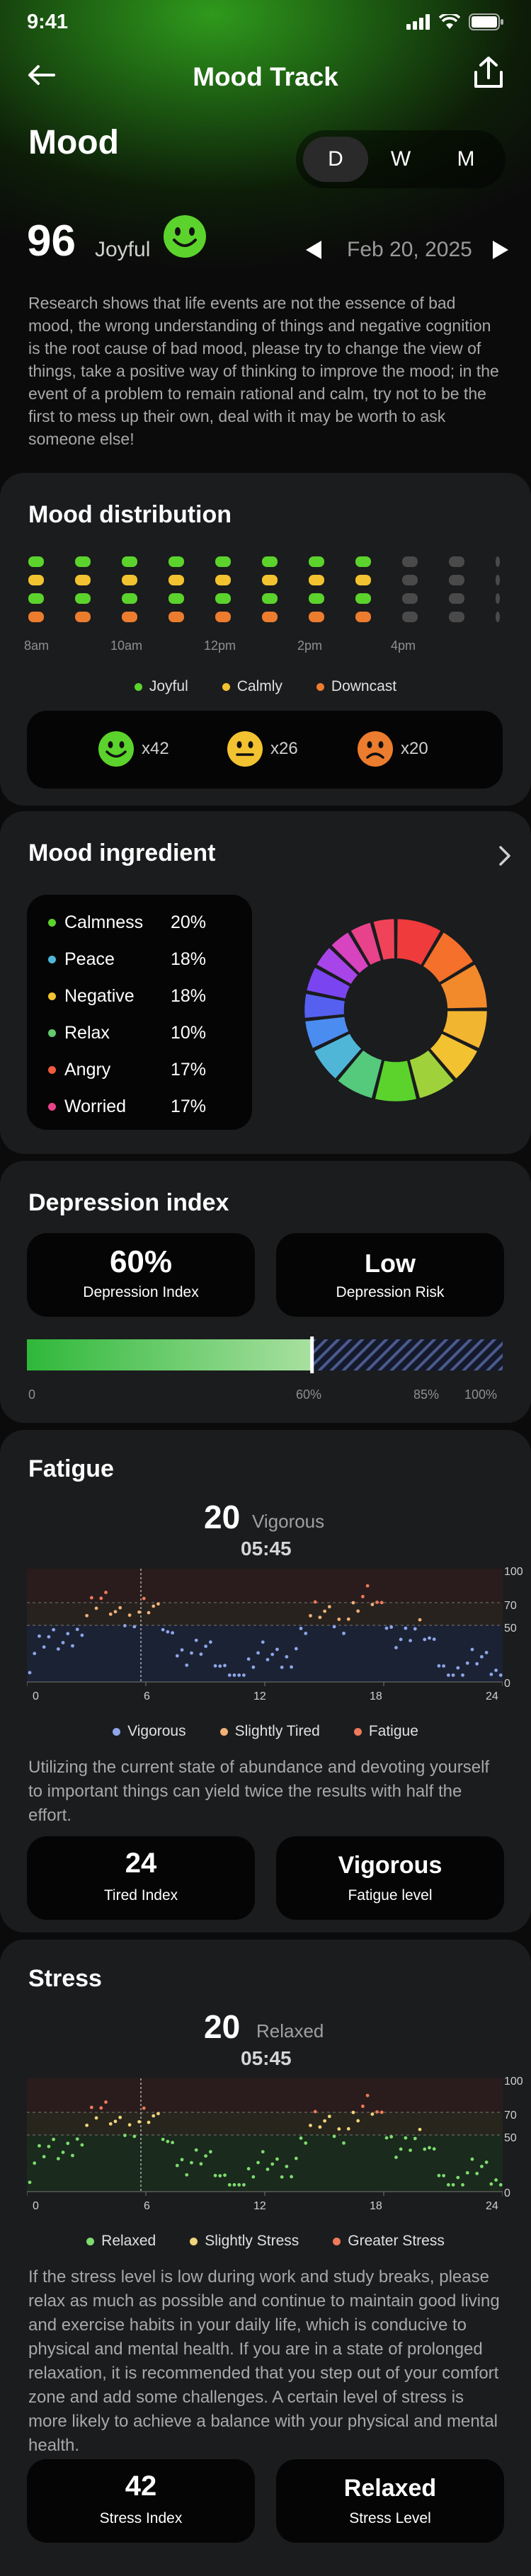 This screenshot has width=531, height=2576. I want to click on chevron-right-icon, so click(505, 855).